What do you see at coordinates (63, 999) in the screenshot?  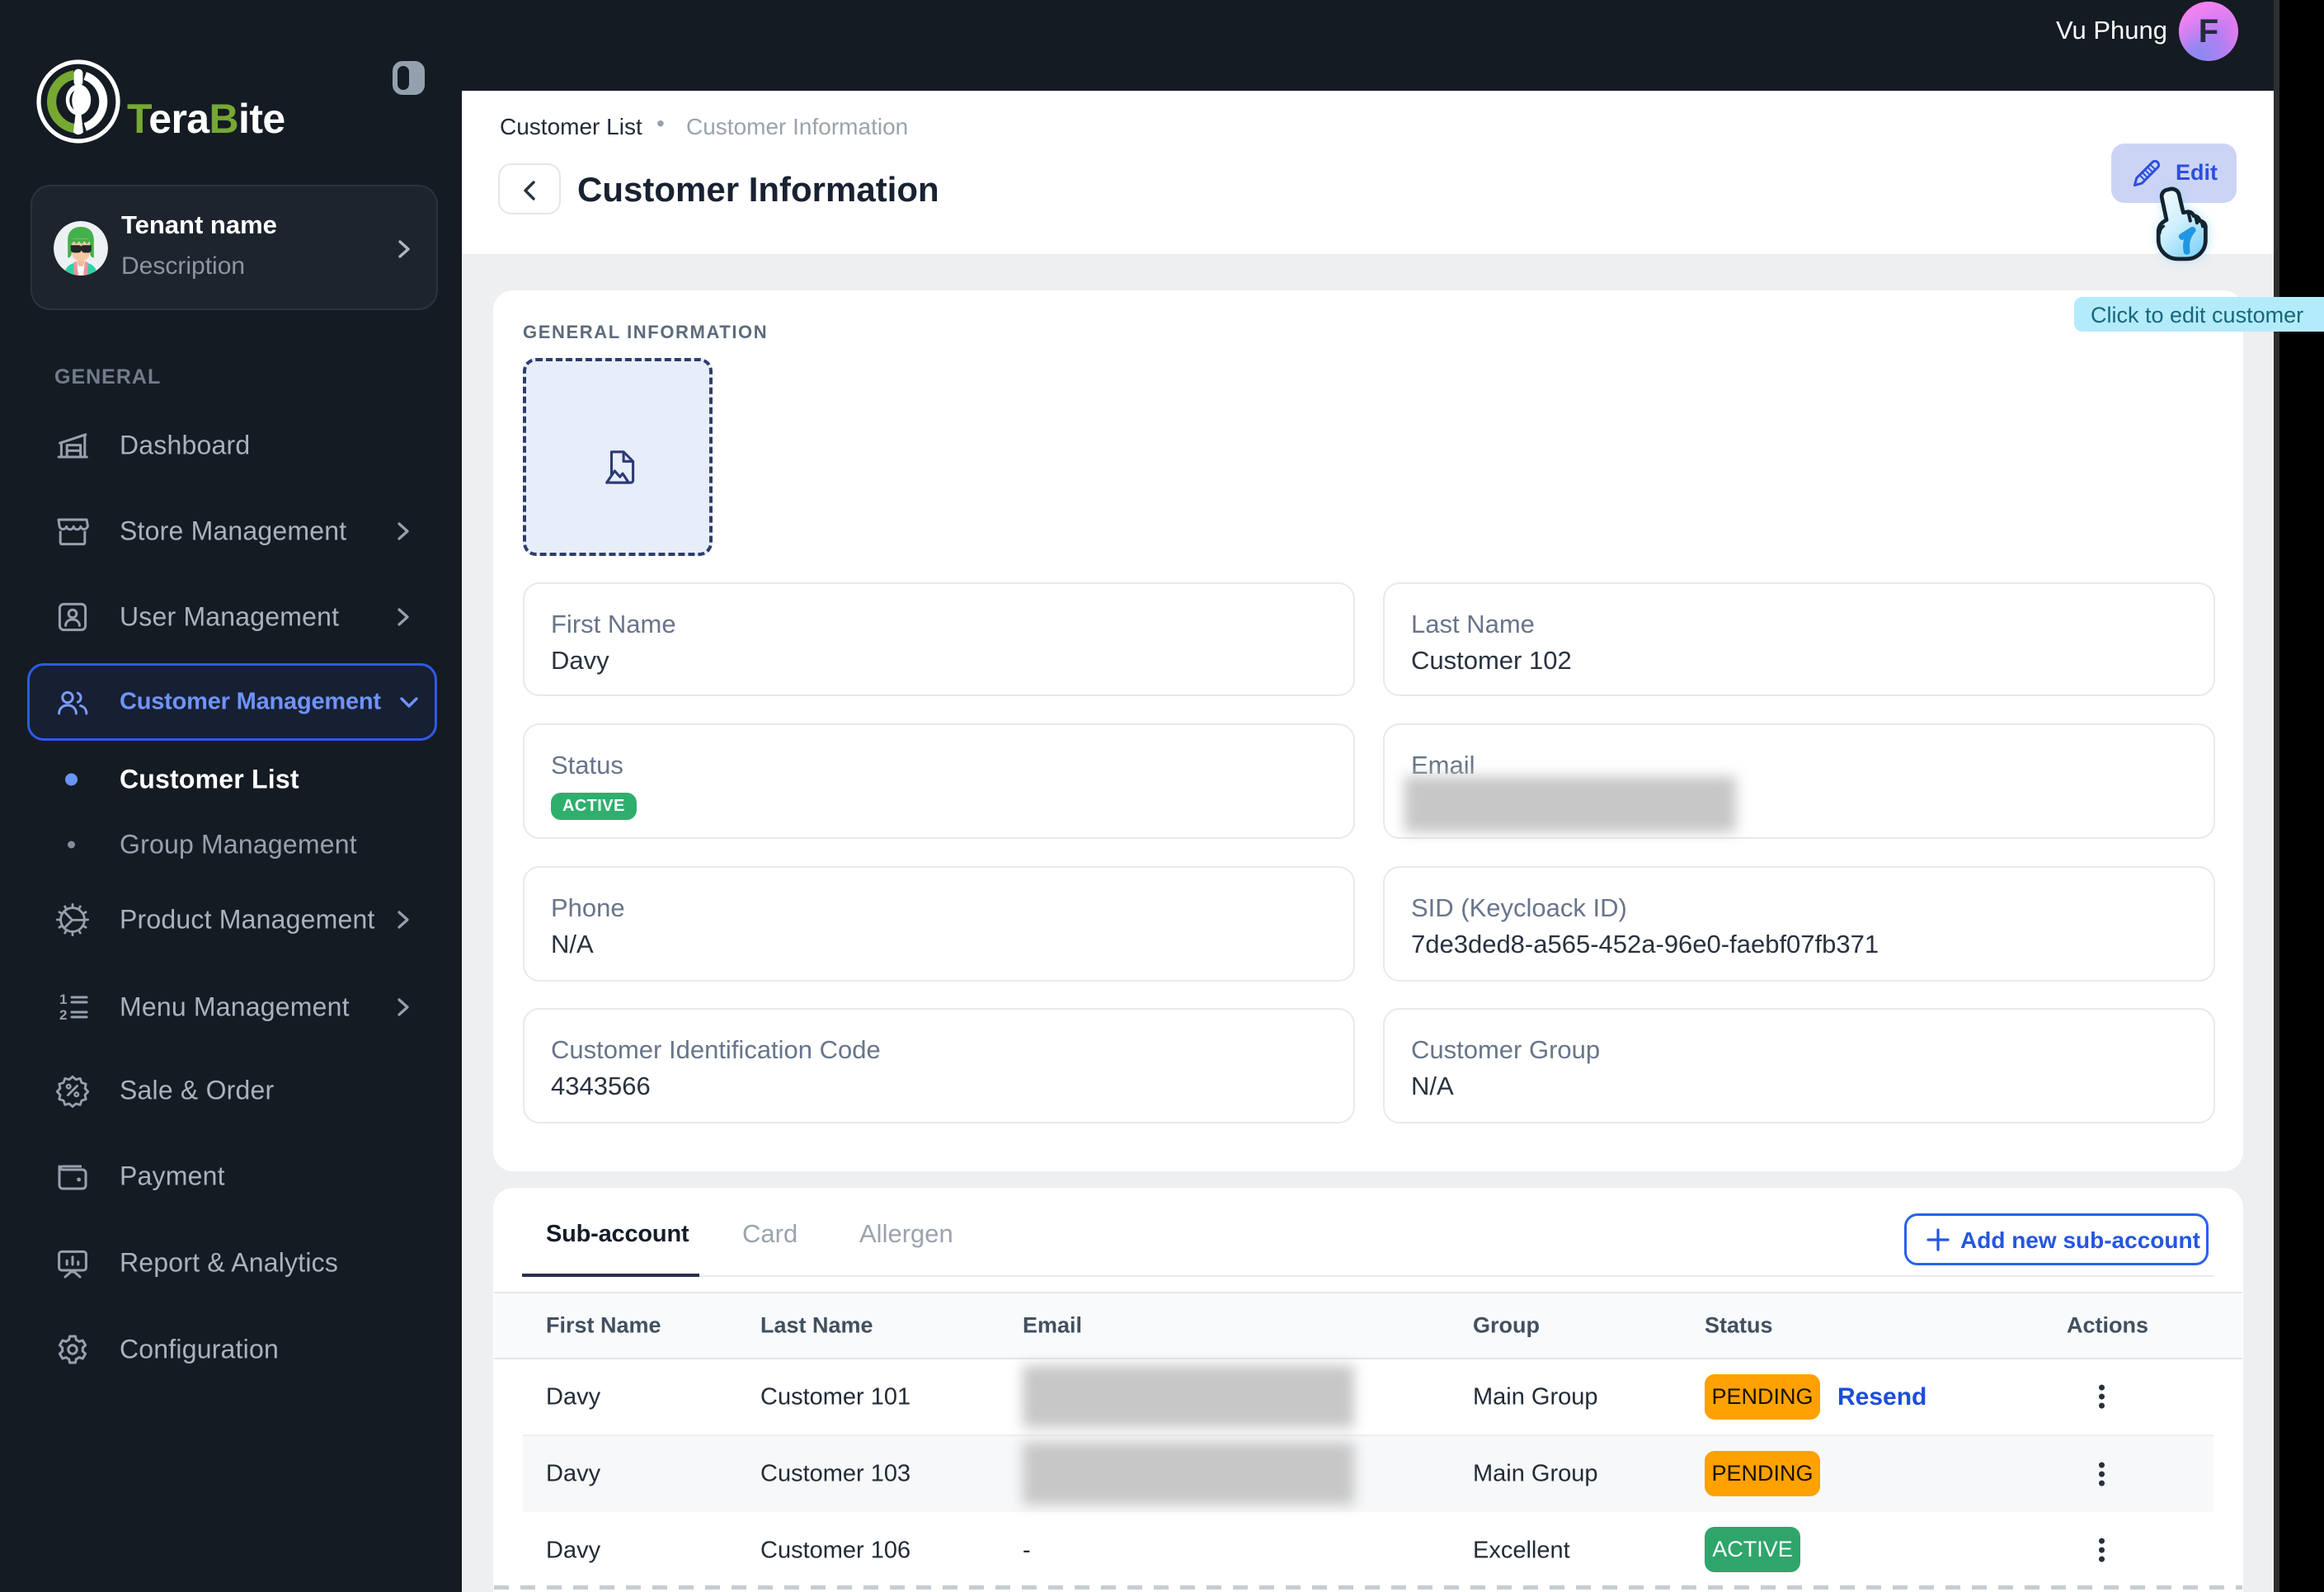 I see `svg-text: 1` at bounding box center [63, 999].